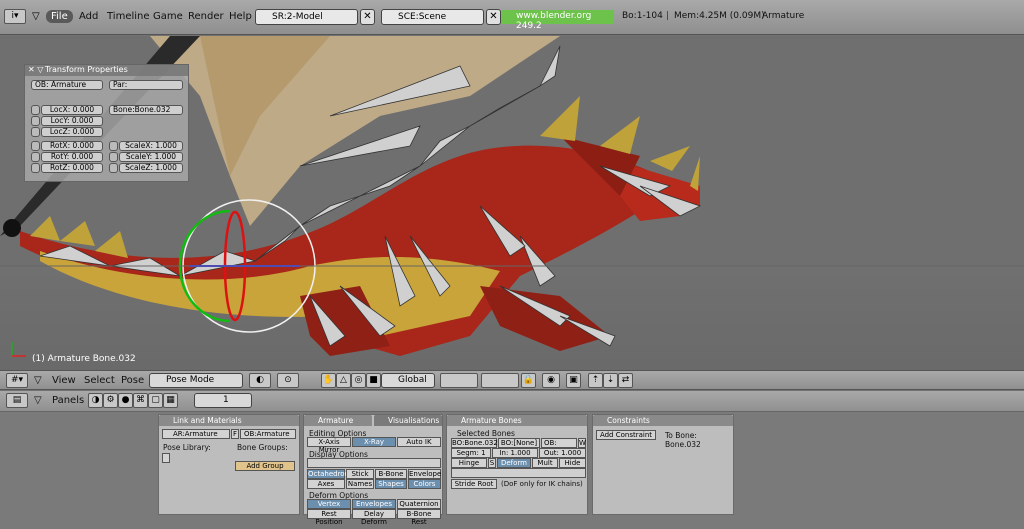 The image size is (1024, 529). Describe the element at coordinates (196, 380) in the screenshot. I see `mode-selector: Pose Mode` at that location.